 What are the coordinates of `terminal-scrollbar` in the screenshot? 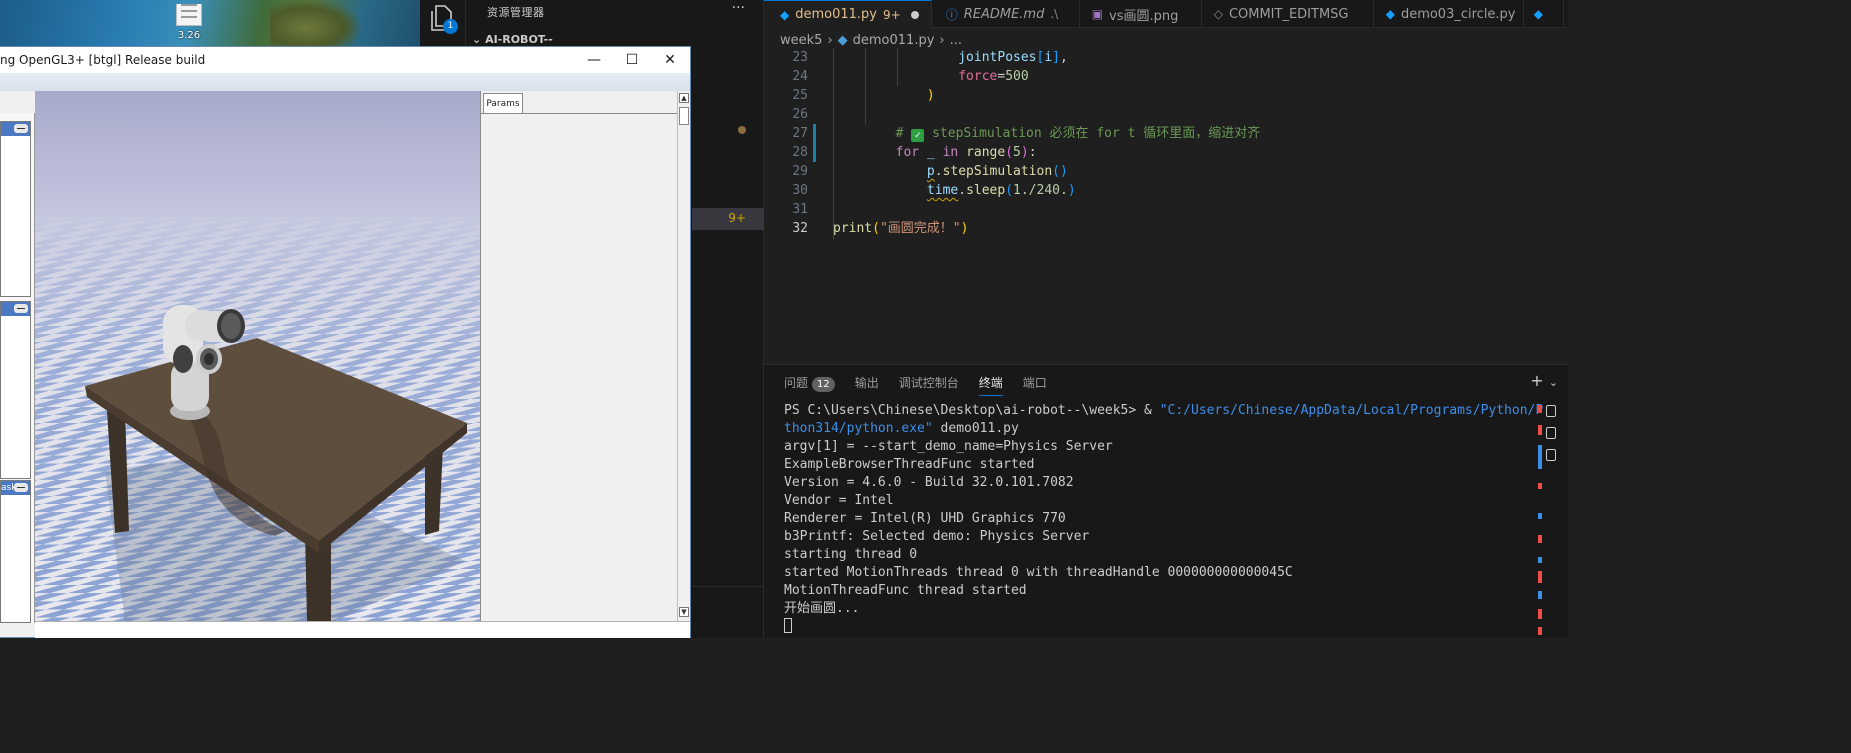 It's located at (1540, 520).